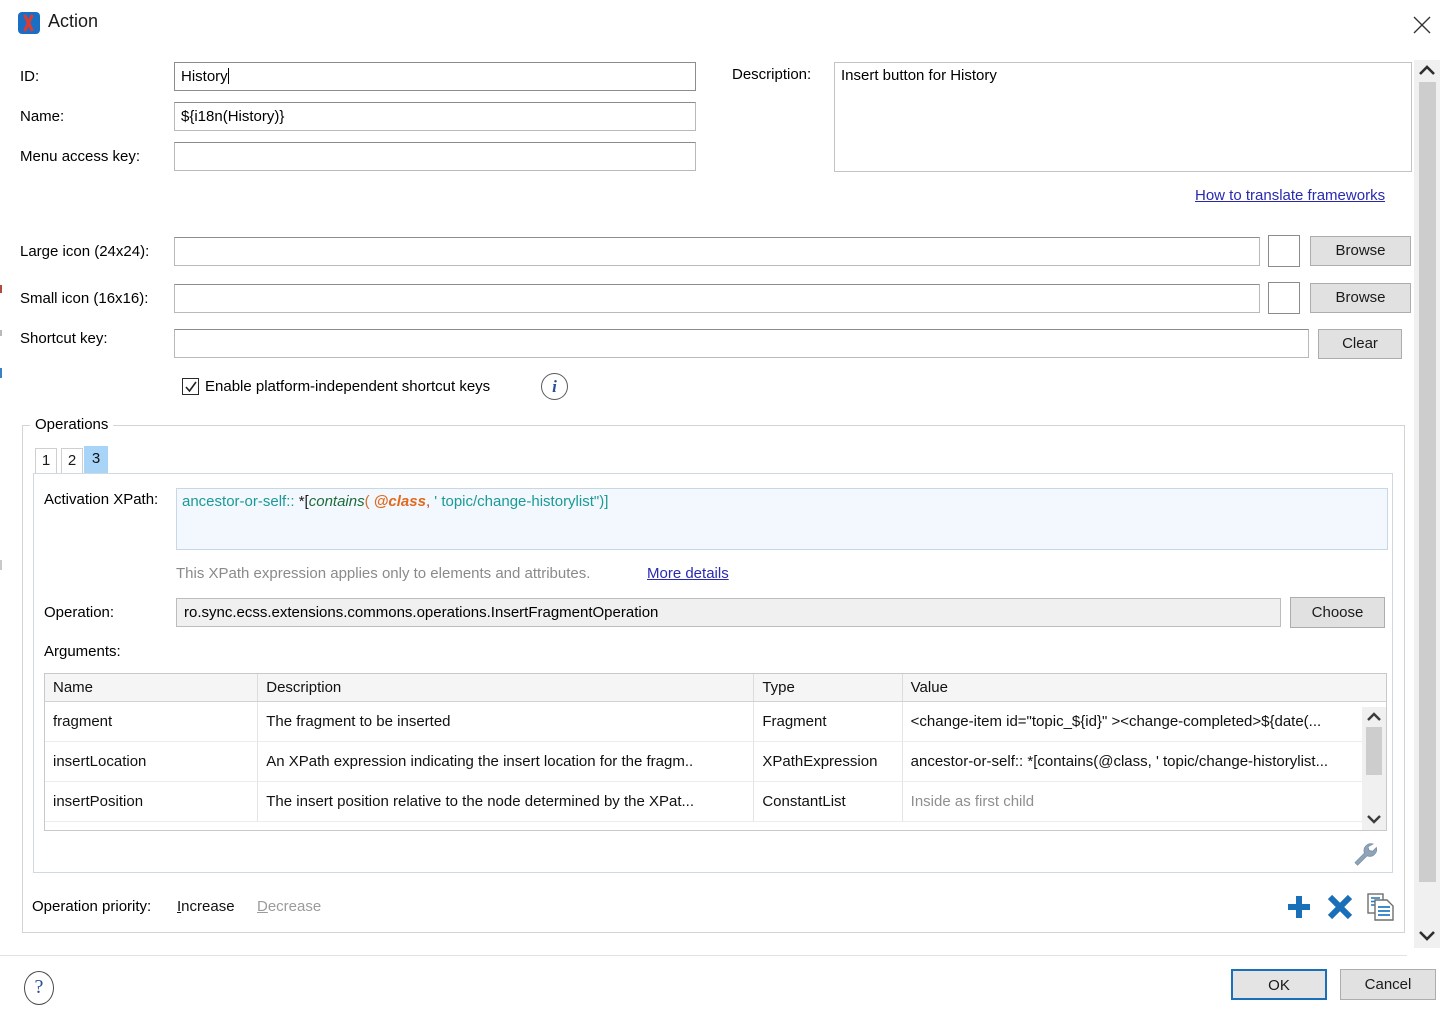  What do you see at coordinates (1299, 909) in the screenshot?
I see `add-operation-icon` at bounding box center [1299, 909].